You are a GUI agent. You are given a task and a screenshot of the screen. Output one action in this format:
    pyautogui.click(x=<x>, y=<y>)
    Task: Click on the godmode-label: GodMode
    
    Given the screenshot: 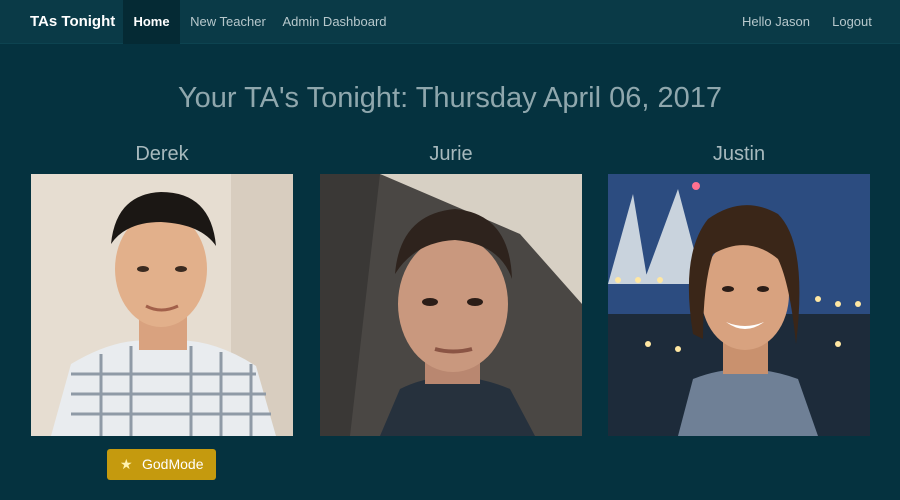 What is the action you would take?
    pyautogui.click(x=173, y=464)
    